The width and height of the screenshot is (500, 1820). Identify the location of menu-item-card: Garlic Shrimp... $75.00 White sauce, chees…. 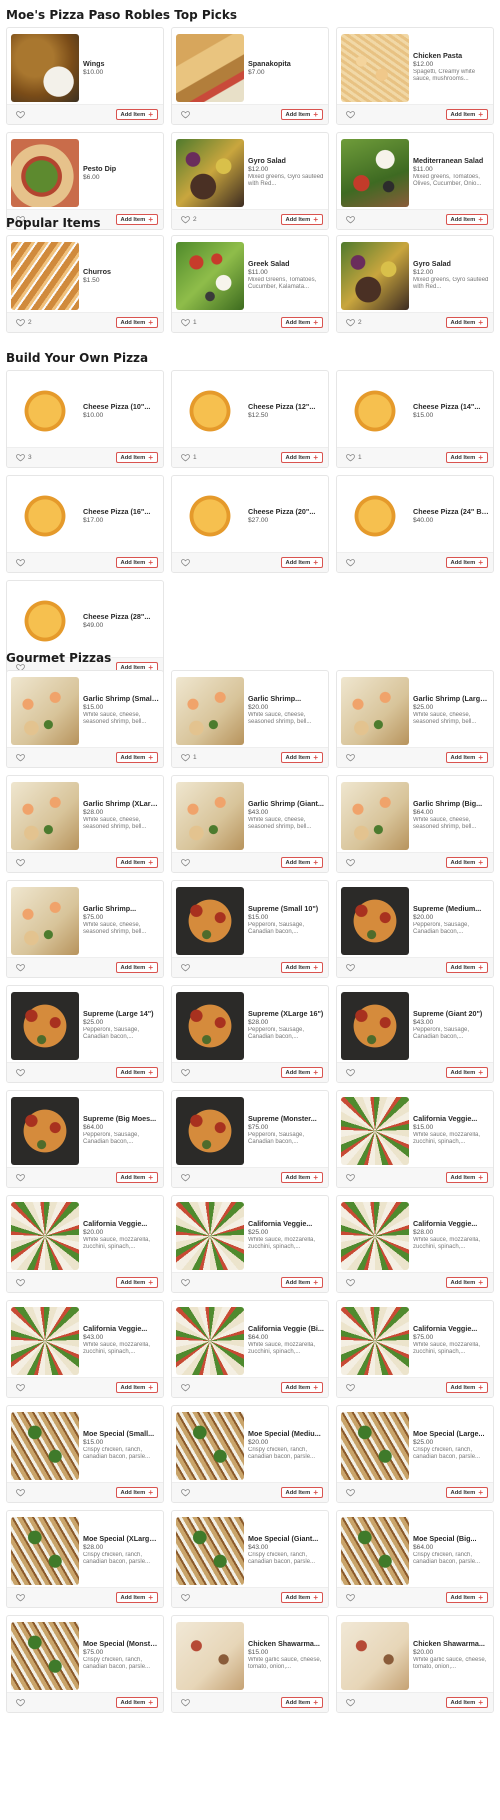
(85, 929).